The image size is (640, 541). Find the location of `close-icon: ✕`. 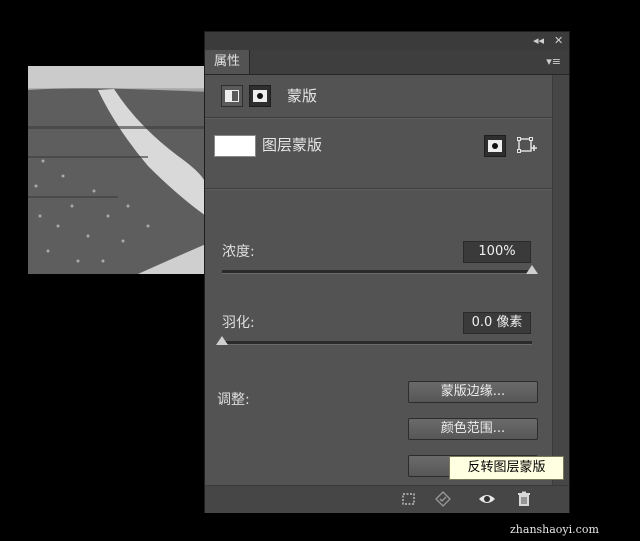

close-icon: ✕ is located at coordinates (558, 41).